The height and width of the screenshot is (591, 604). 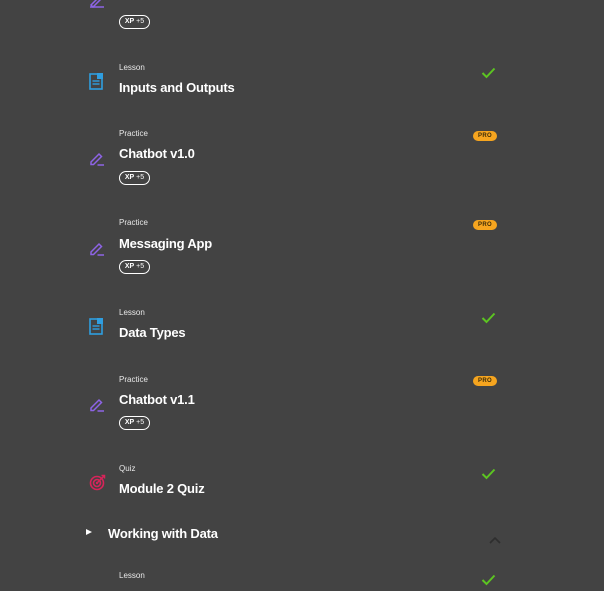 What do you see at coordinates (495, 537) in the screenshot?
I see `chevron-up-icon` at bounding box center [495, 537].